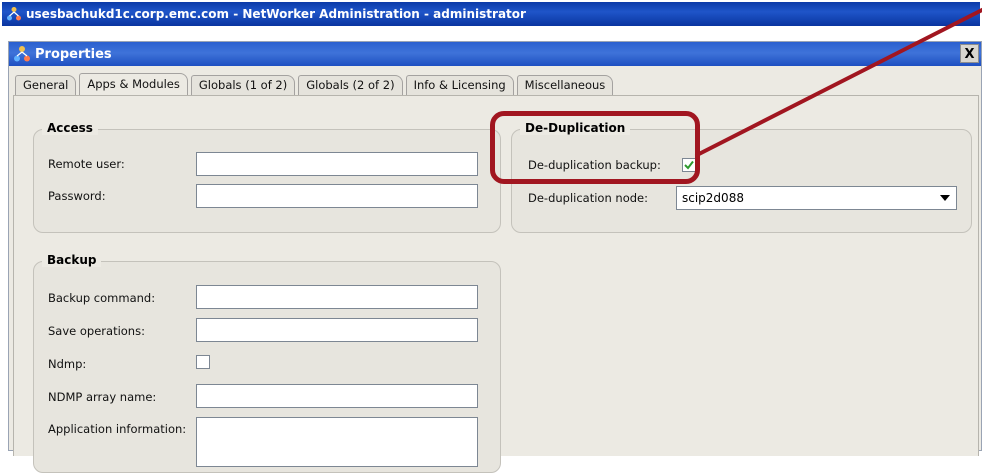  Describe the element at coordinates (838, 82) in the screenshot. I see `annotation-arrow-icon` at that location.